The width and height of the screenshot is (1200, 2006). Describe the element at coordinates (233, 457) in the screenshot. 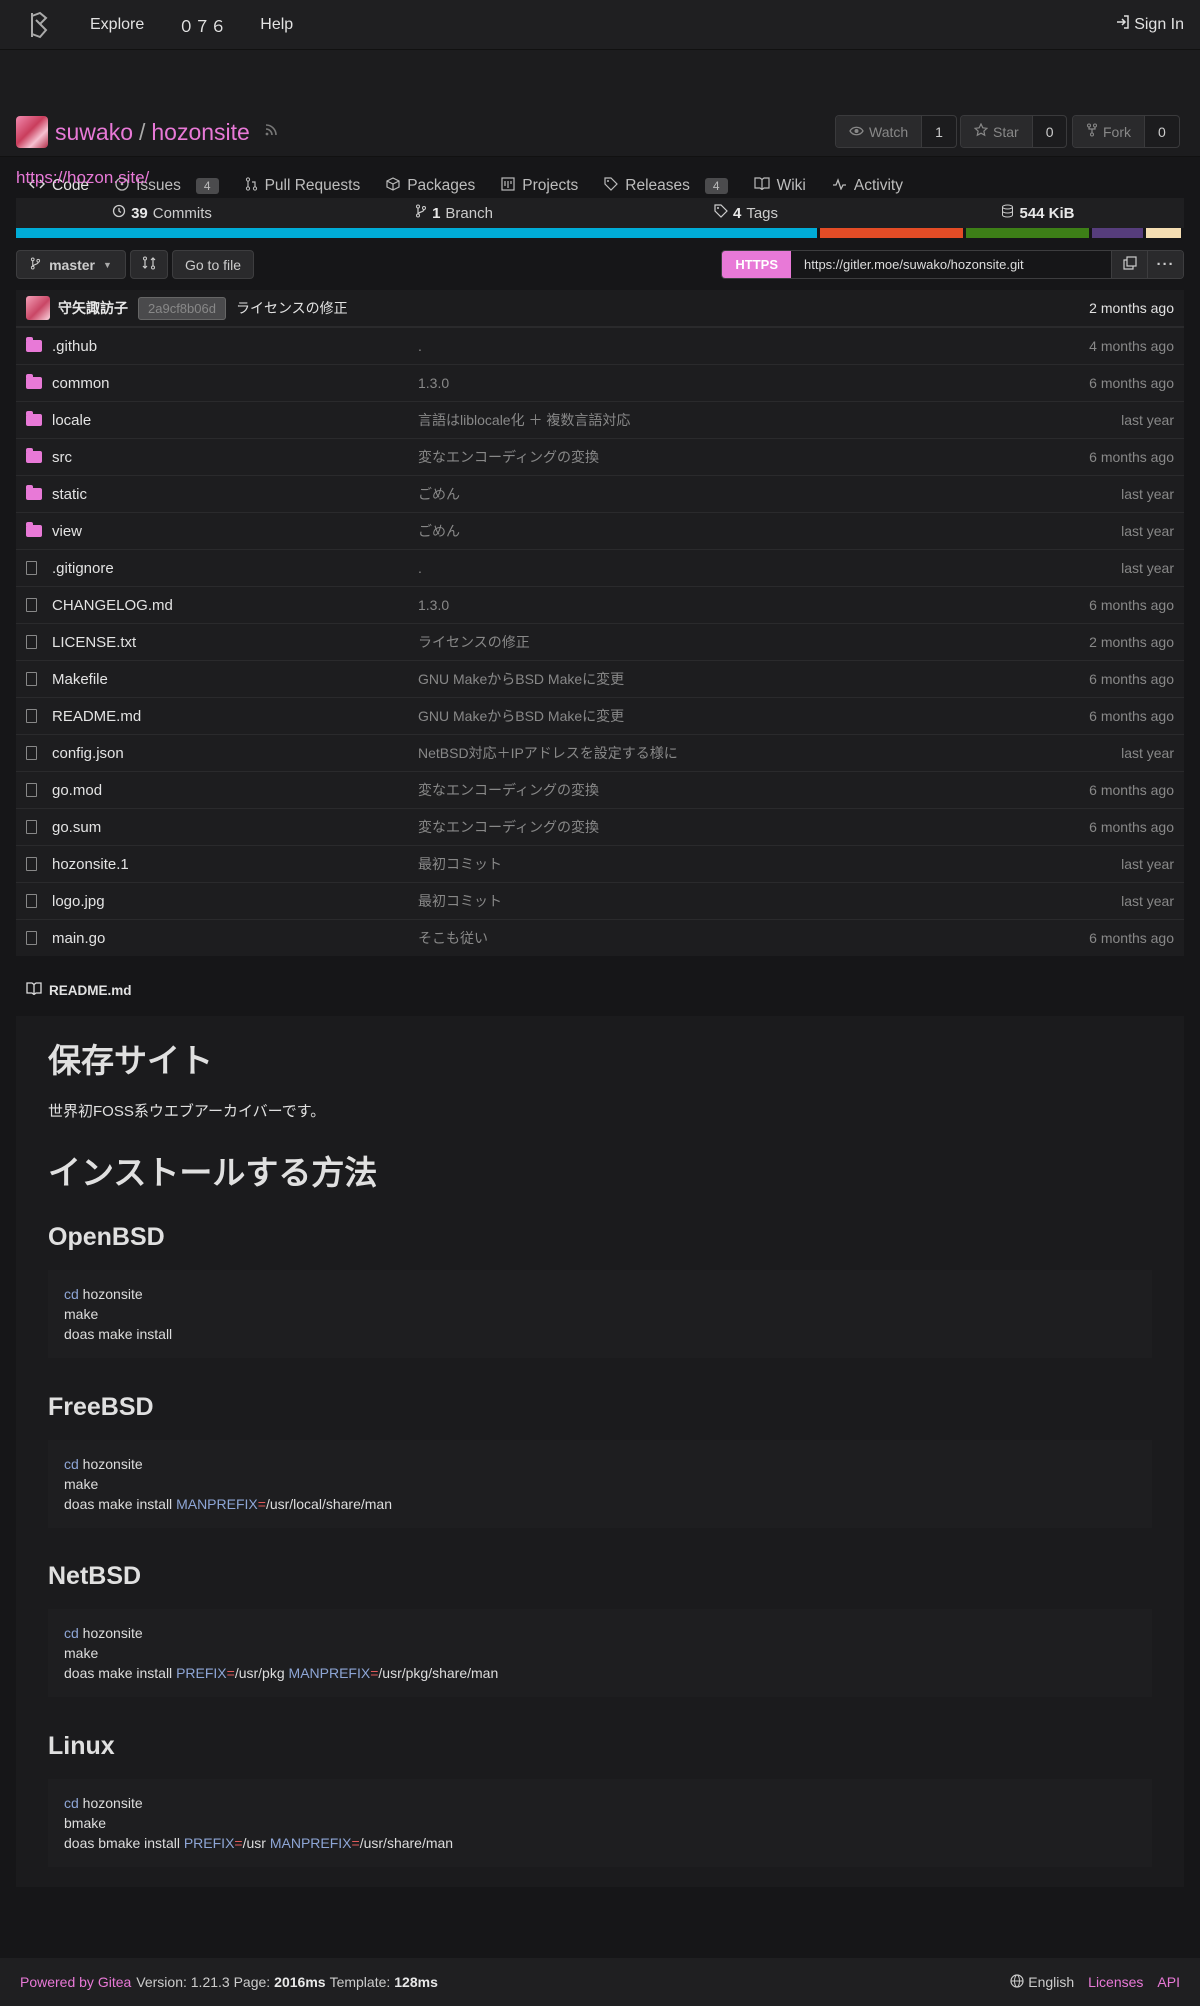

I see `file-name-link: src` at that location.